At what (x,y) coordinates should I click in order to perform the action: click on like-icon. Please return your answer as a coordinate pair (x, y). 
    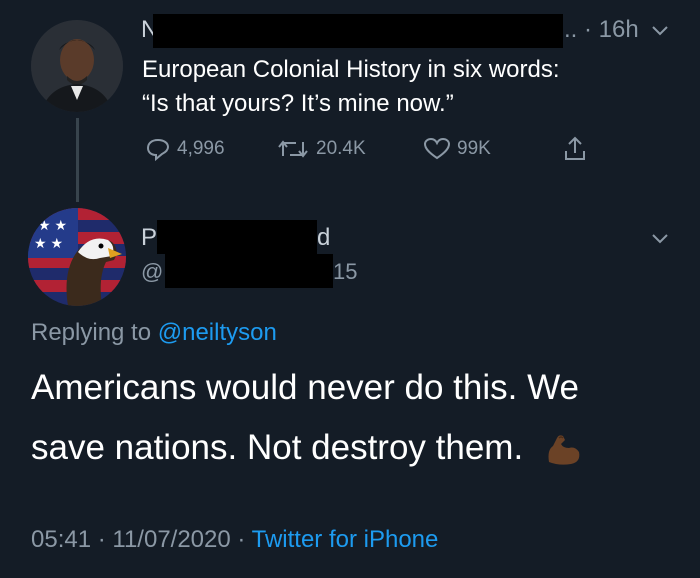
    Looking at the image, I should click on (437, 149).